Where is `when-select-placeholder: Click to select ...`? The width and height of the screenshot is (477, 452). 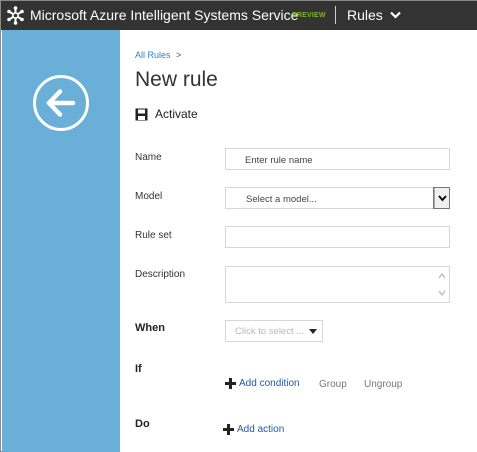 when-select-placeholder: Click to select ... is located at coordinates (270, 331).